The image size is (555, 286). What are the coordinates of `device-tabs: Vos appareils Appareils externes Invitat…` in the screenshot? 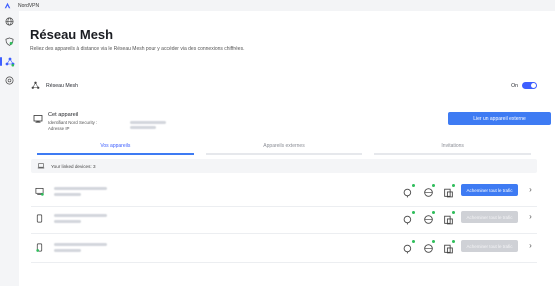 It's located at (284, 148).